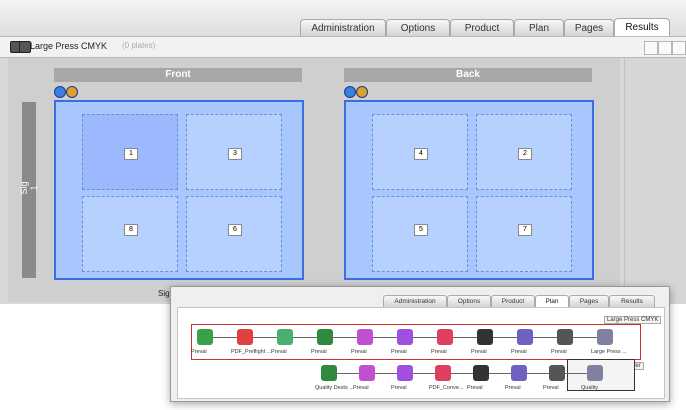  I want to click on view-toggle-button, so click(651, 48).